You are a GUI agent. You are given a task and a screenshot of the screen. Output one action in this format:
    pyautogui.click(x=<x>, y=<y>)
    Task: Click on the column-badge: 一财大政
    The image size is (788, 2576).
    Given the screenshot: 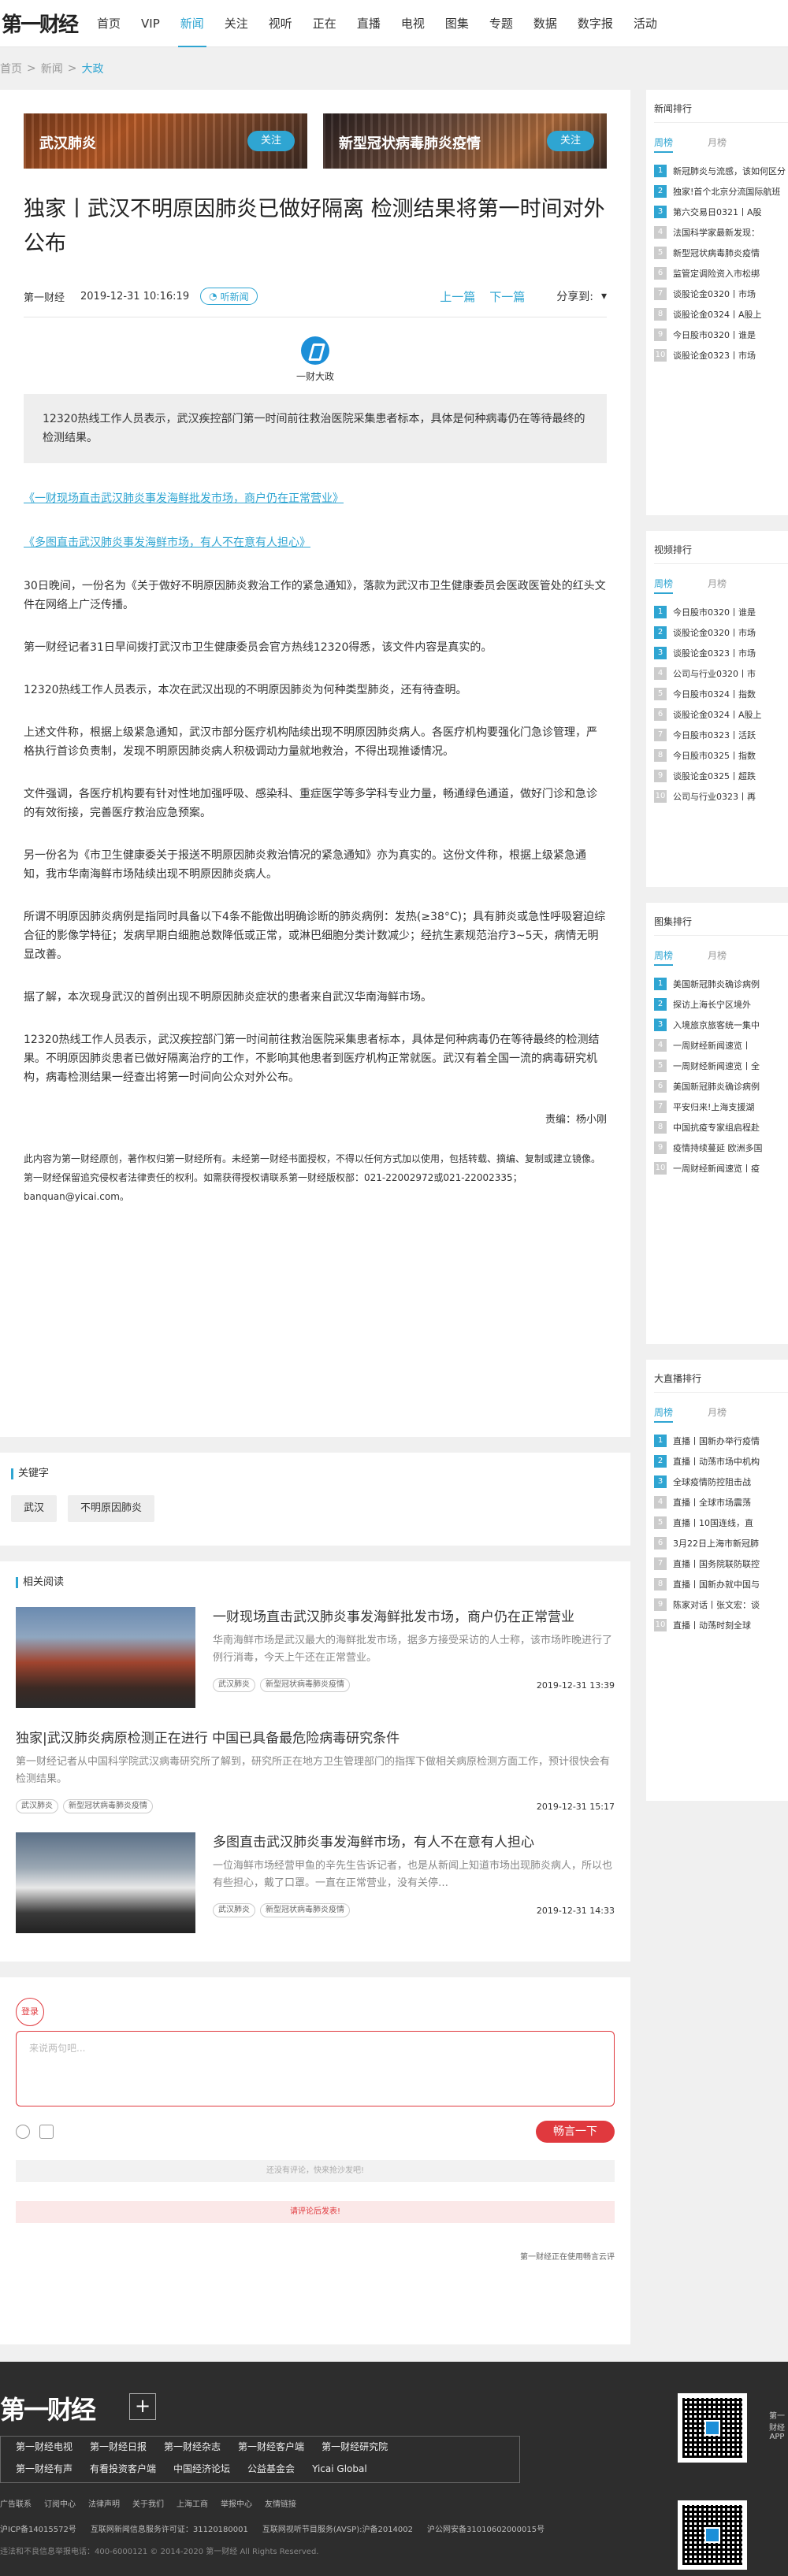 What is the action you would take?
    pyautogui.click(x=316, y=359)
    